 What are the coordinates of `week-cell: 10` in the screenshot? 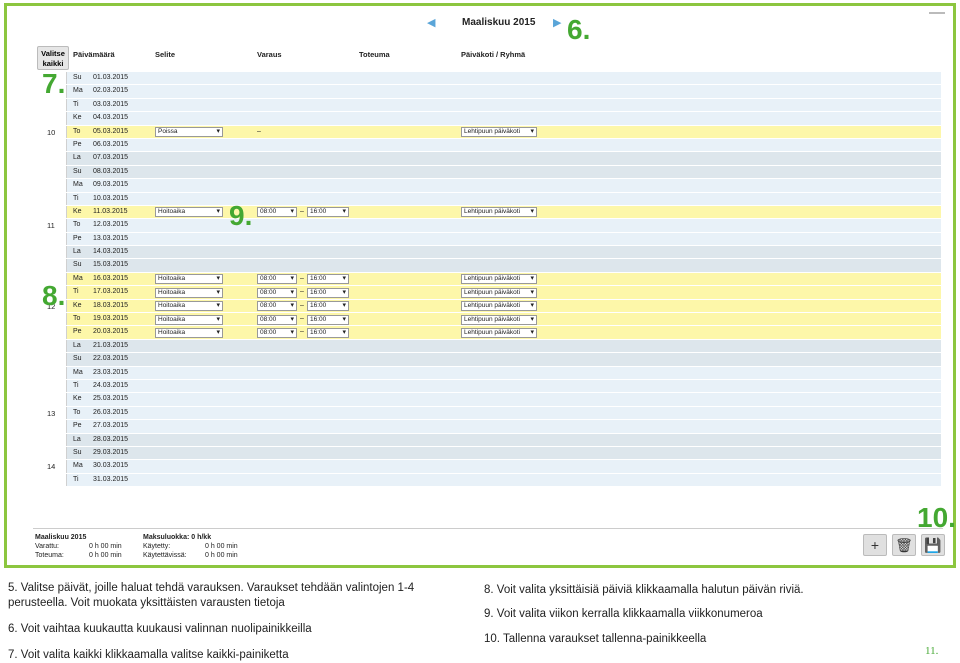 It's located at (52, 131).